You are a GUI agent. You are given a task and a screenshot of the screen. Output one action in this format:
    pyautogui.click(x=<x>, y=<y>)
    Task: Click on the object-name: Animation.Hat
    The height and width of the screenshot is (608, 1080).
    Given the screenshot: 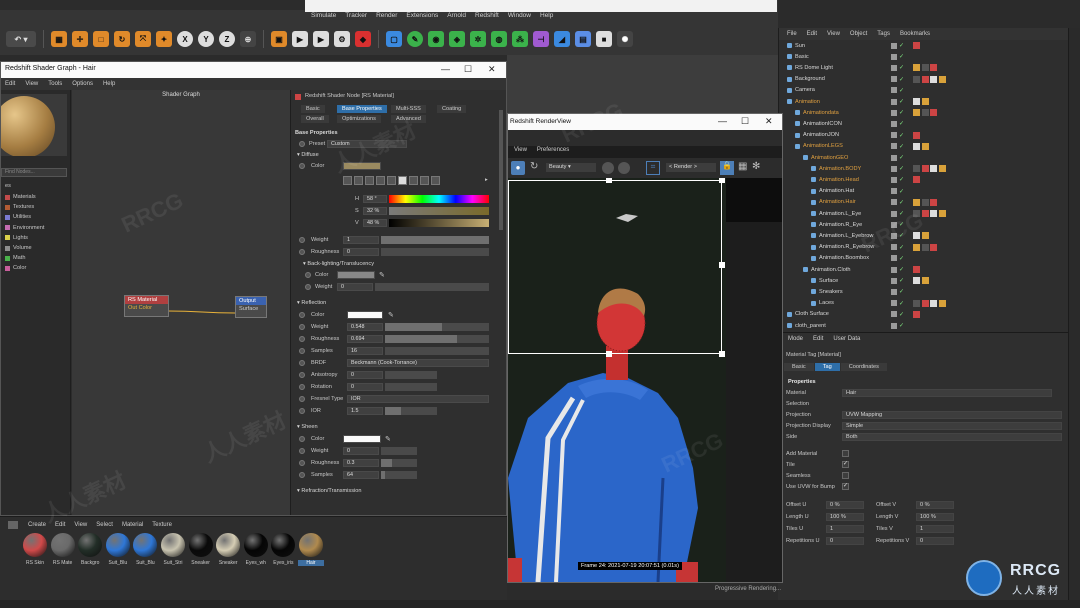 What is the action you would take?
    pyautogui.click(x=836, y=191)
    